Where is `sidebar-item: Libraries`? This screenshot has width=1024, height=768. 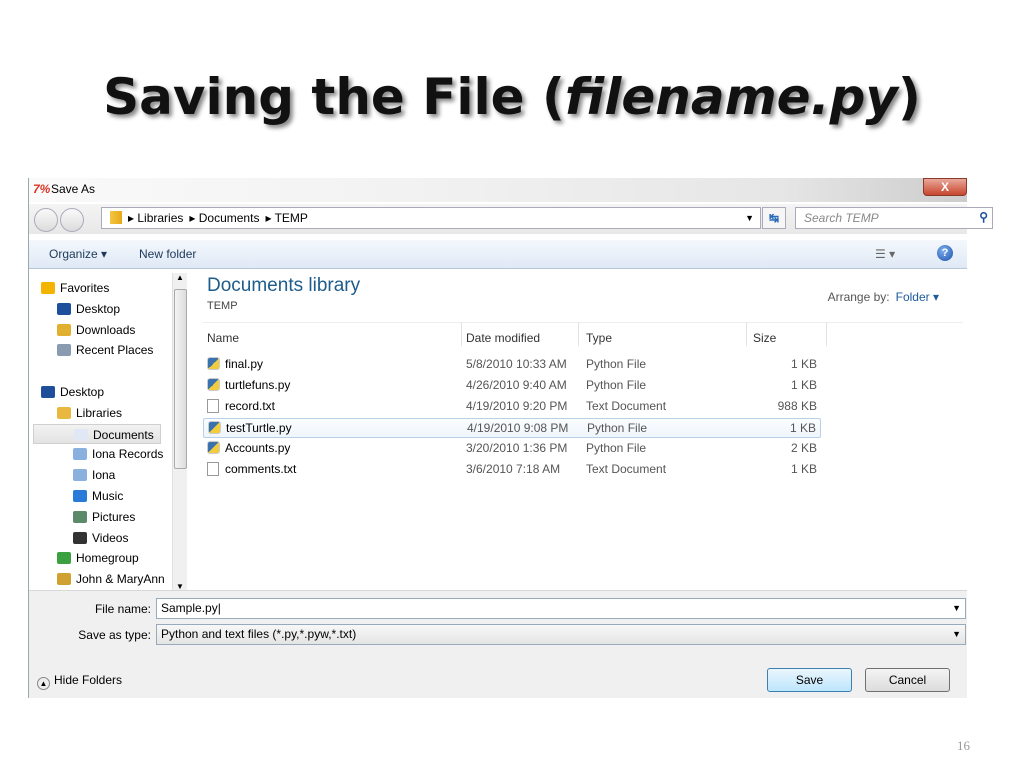
sidebar-item: Libraries is located at coordinates (109, 413).